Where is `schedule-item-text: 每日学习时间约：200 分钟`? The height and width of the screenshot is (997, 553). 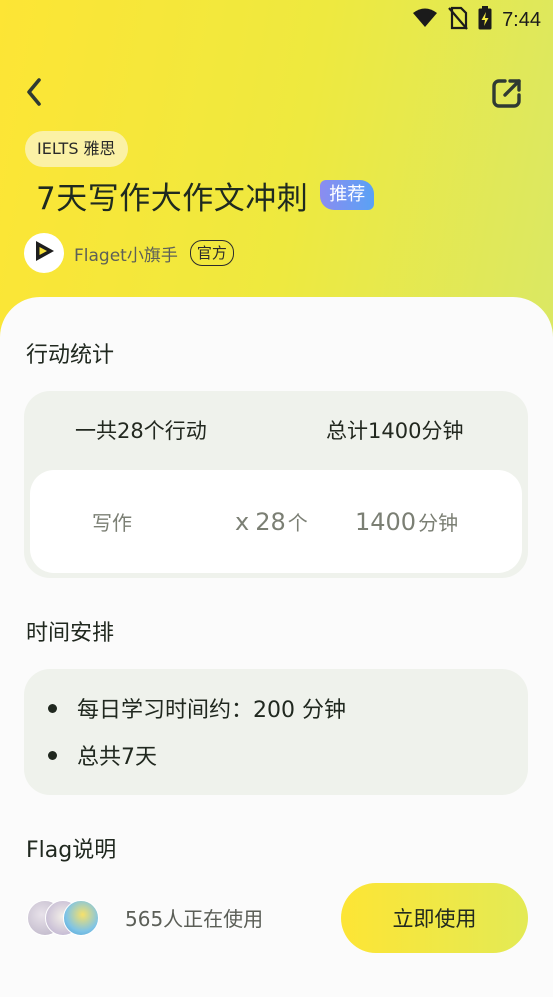
schedule-item-text: 每日学习时间约：200 分钟 is located at coordinates (211, 710).